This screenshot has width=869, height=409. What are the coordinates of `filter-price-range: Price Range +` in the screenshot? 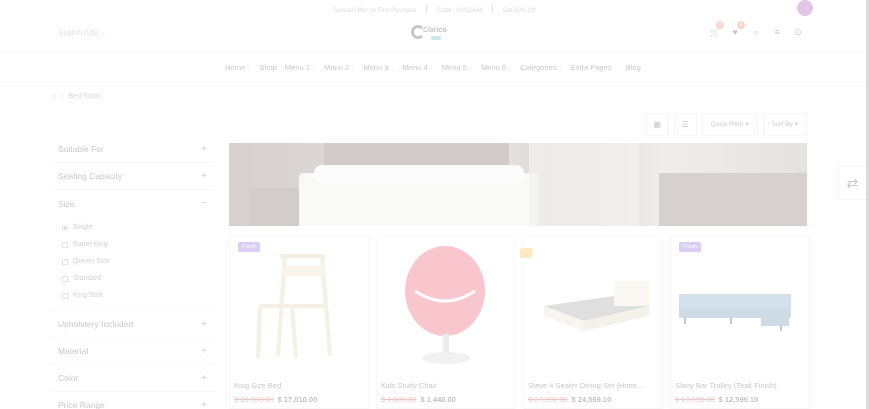 It's located at (132, 400).